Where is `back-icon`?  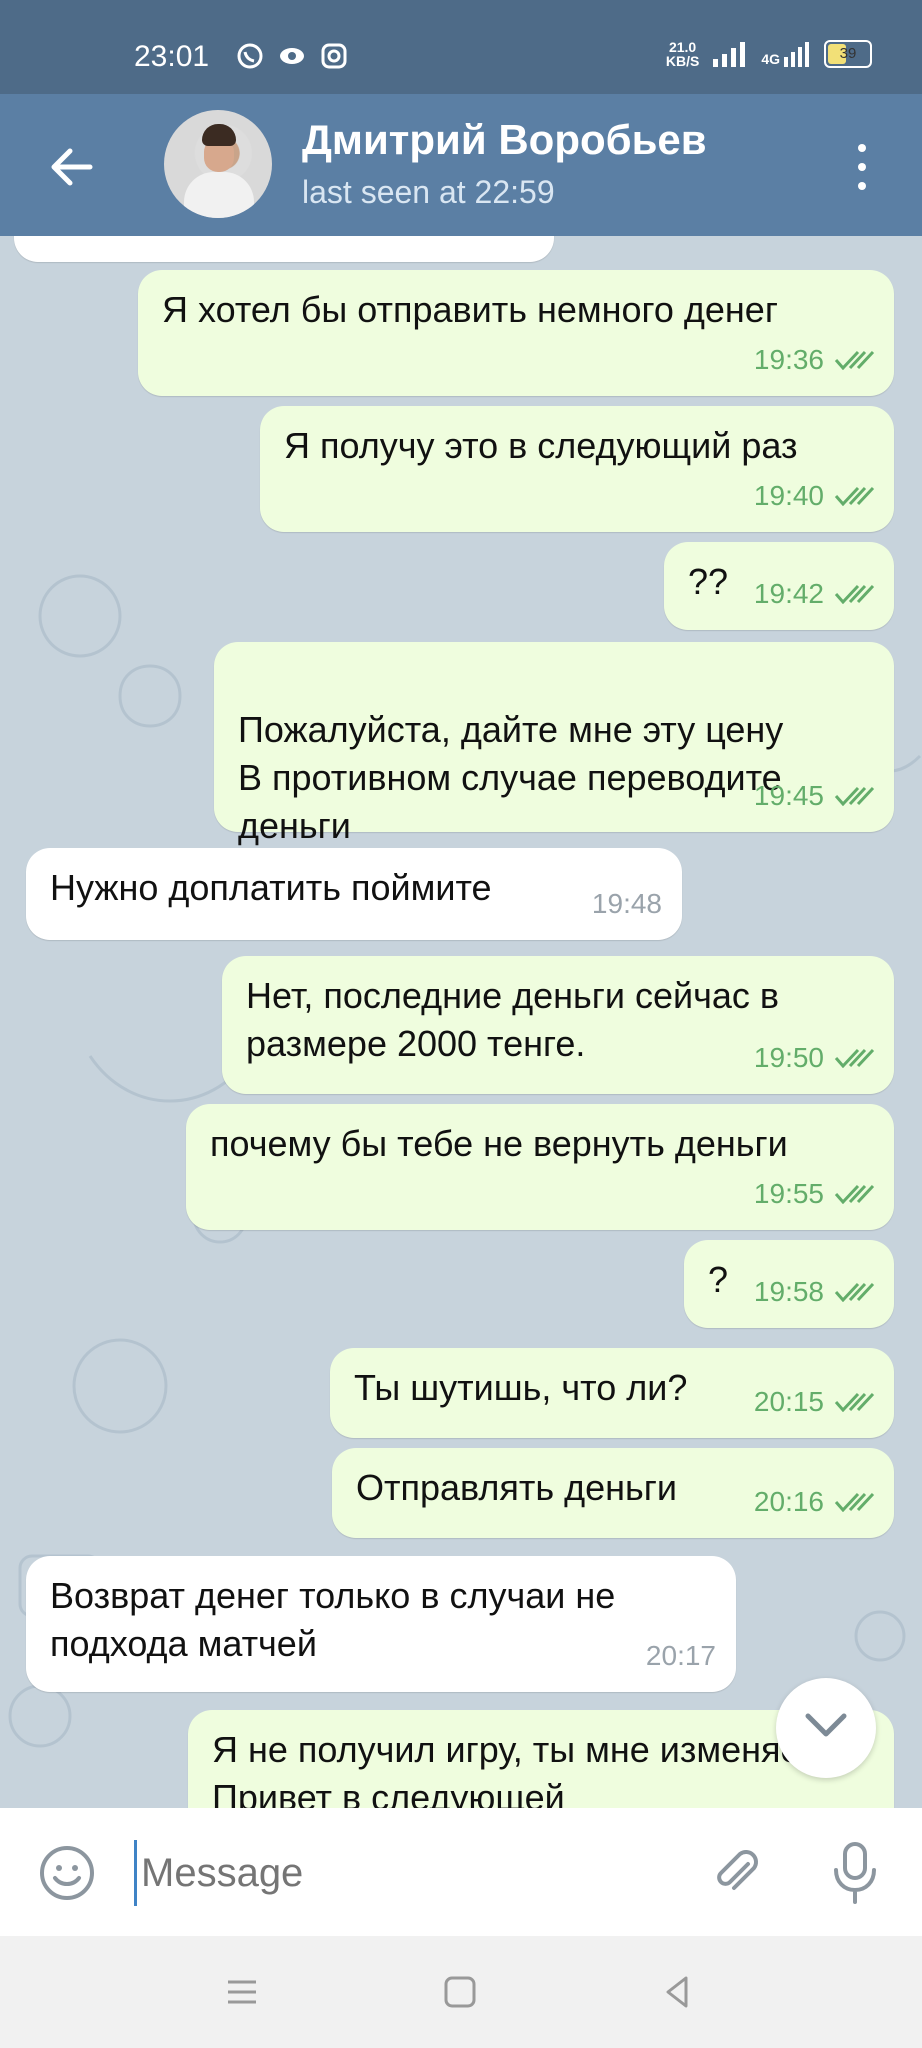
back-icon is located at coordinates (678, 1992).